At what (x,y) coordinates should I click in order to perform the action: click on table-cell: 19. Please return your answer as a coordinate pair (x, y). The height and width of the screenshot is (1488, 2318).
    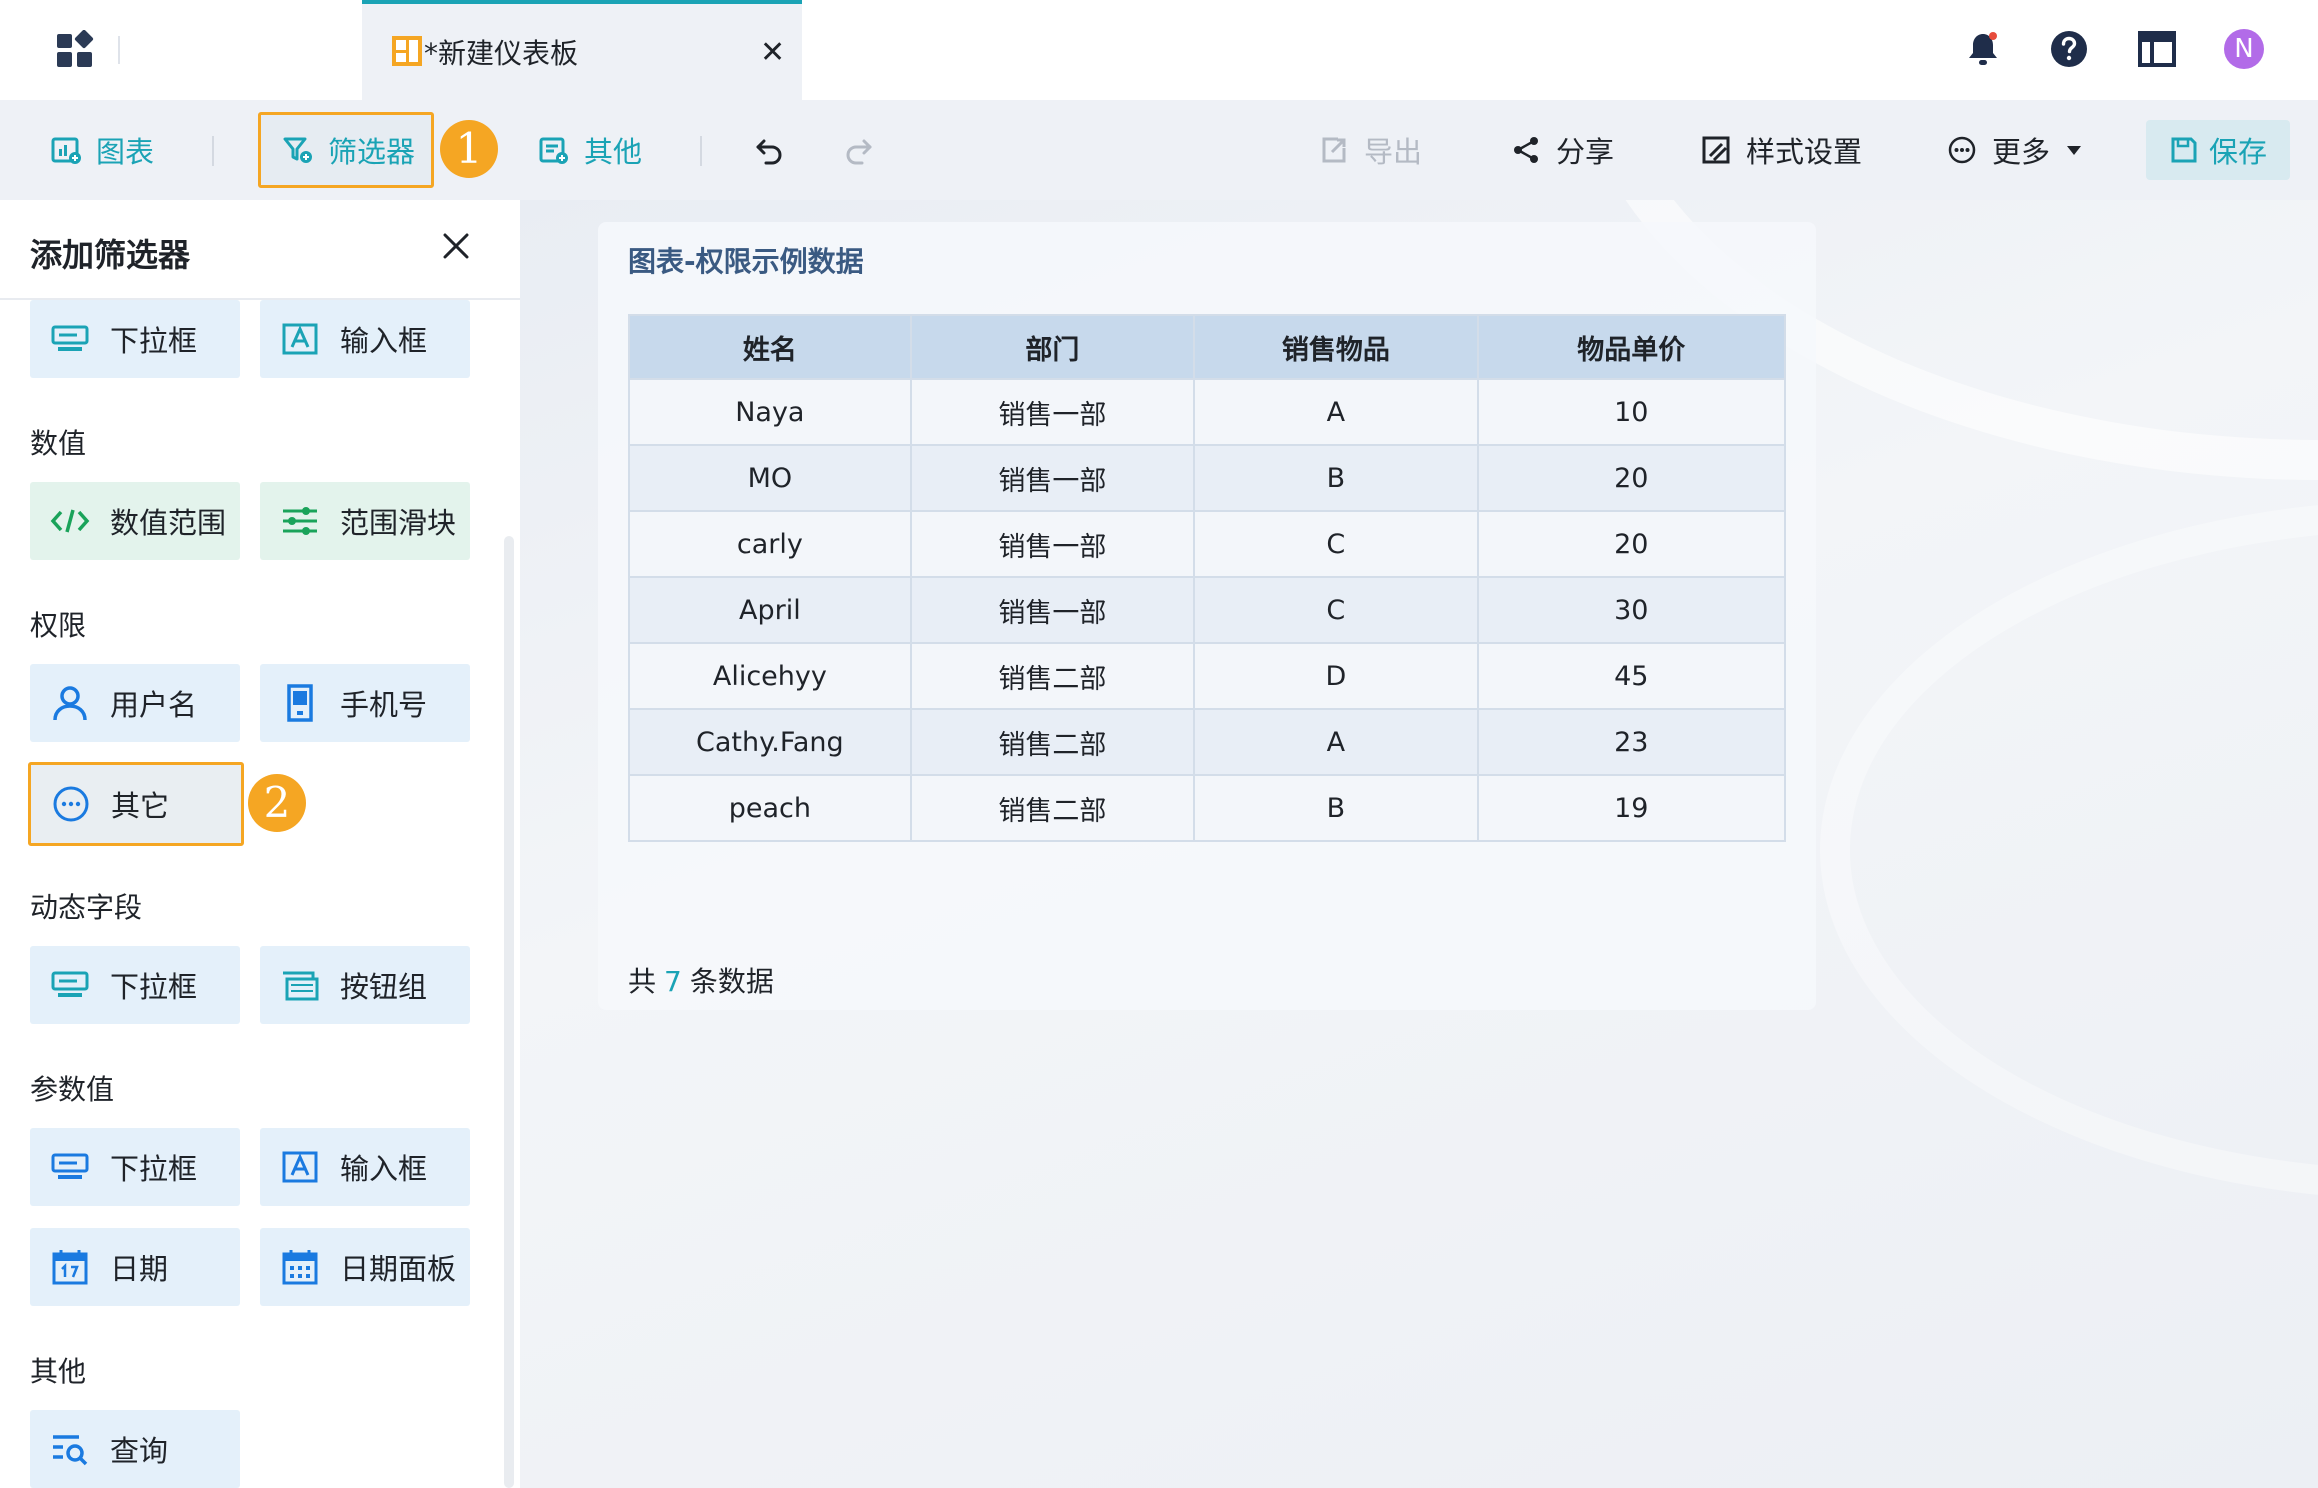
    Looking at the image, I should click on (1631, 808).